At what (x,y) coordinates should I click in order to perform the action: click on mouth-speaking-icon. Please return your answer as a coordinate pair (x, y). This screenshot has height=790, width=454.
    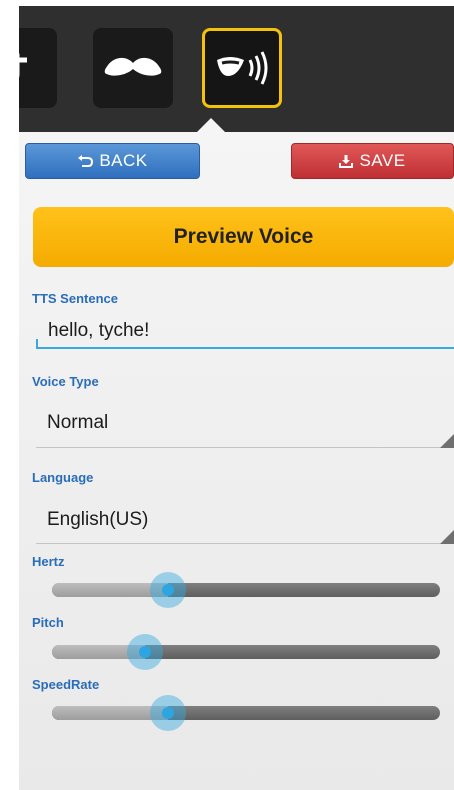
    Looking at the image, I should click on (242, 68).